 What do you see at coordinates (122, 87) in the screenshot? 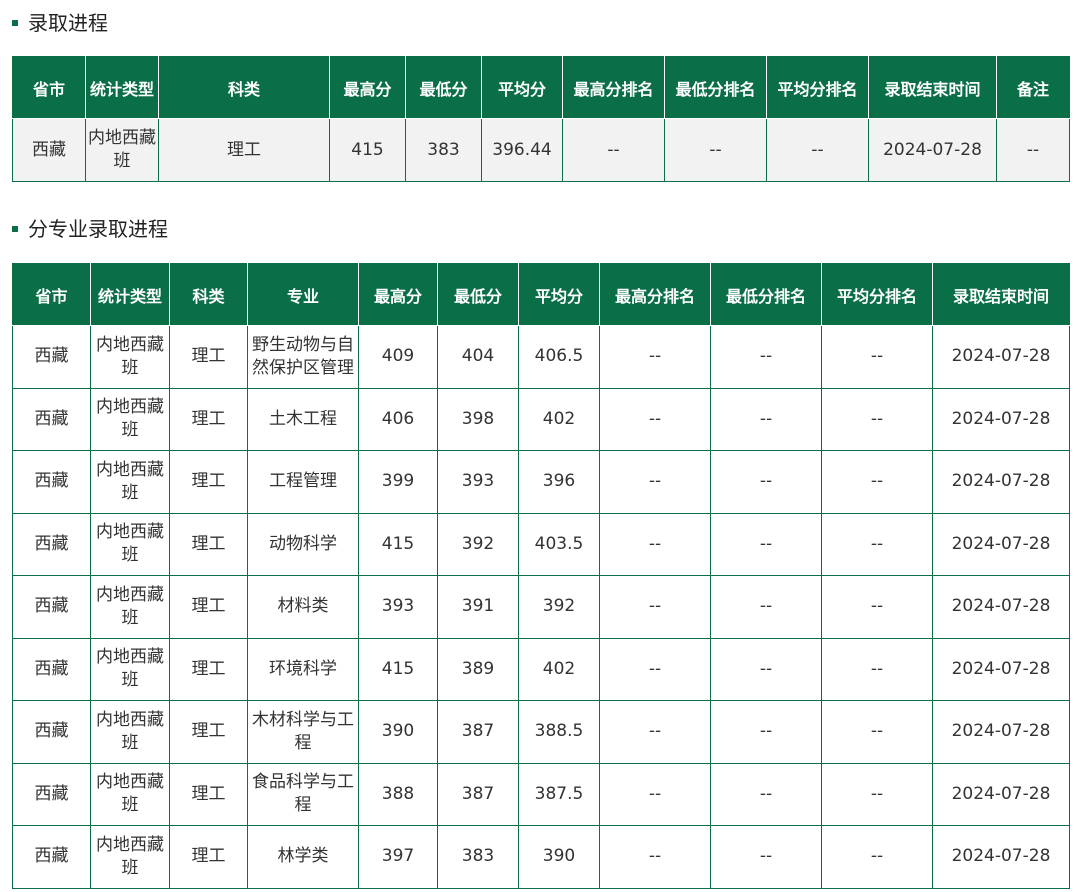
I see `col-header-stat-type: 统计类型` at bounding box center [122, 87].